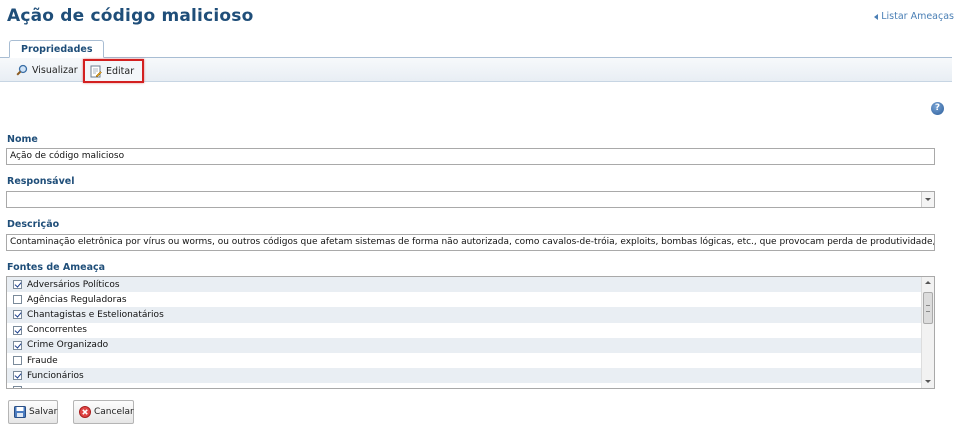 The width and height of the screenshot is (960, 427). I want to click on description-label: Descrição, so click(33, 224).